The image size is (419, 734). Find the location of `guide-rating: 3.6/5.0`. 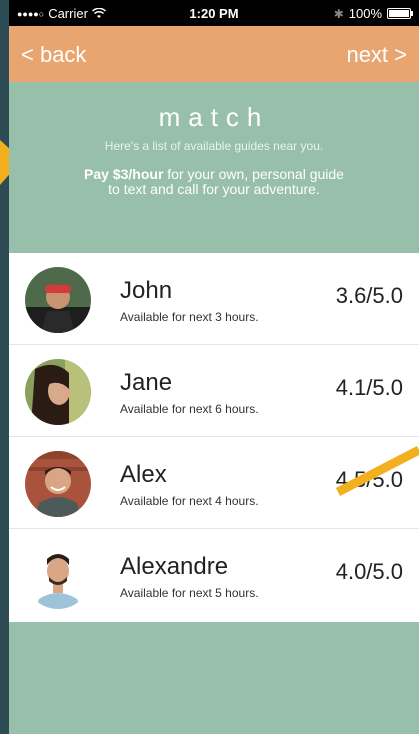

guide-rating: 3.6/5.0 is located at coordinates (369, 295).